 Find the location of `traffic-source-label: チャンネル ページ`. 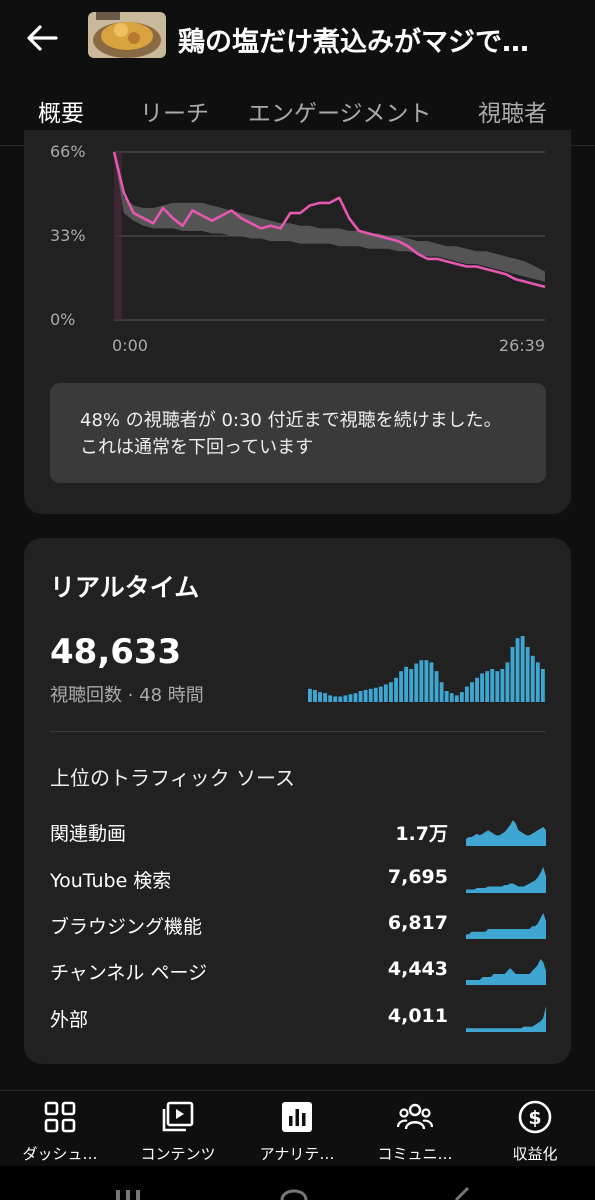

traffic-source-label: チャンネル ページ is located at coordinates (129, 973).